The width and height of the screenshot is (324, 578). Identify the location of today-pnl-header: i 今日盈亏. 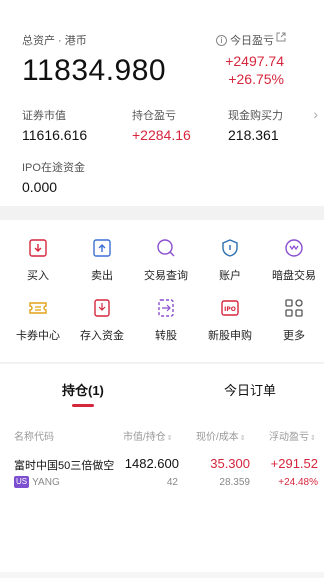
(245, 40).